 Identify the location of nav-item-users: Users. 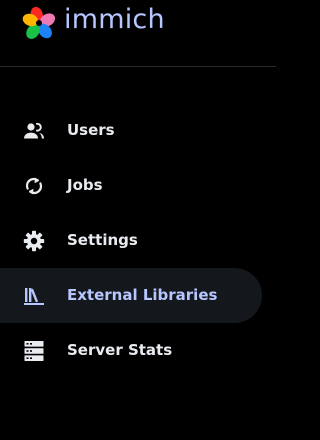
(131, 130).